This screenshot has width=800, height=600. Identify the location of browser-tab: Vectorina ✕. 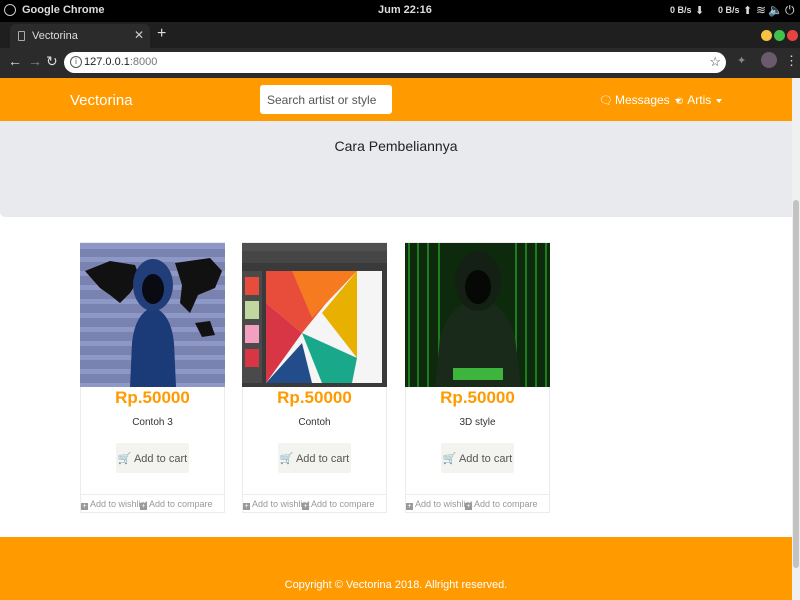
(80, 36).